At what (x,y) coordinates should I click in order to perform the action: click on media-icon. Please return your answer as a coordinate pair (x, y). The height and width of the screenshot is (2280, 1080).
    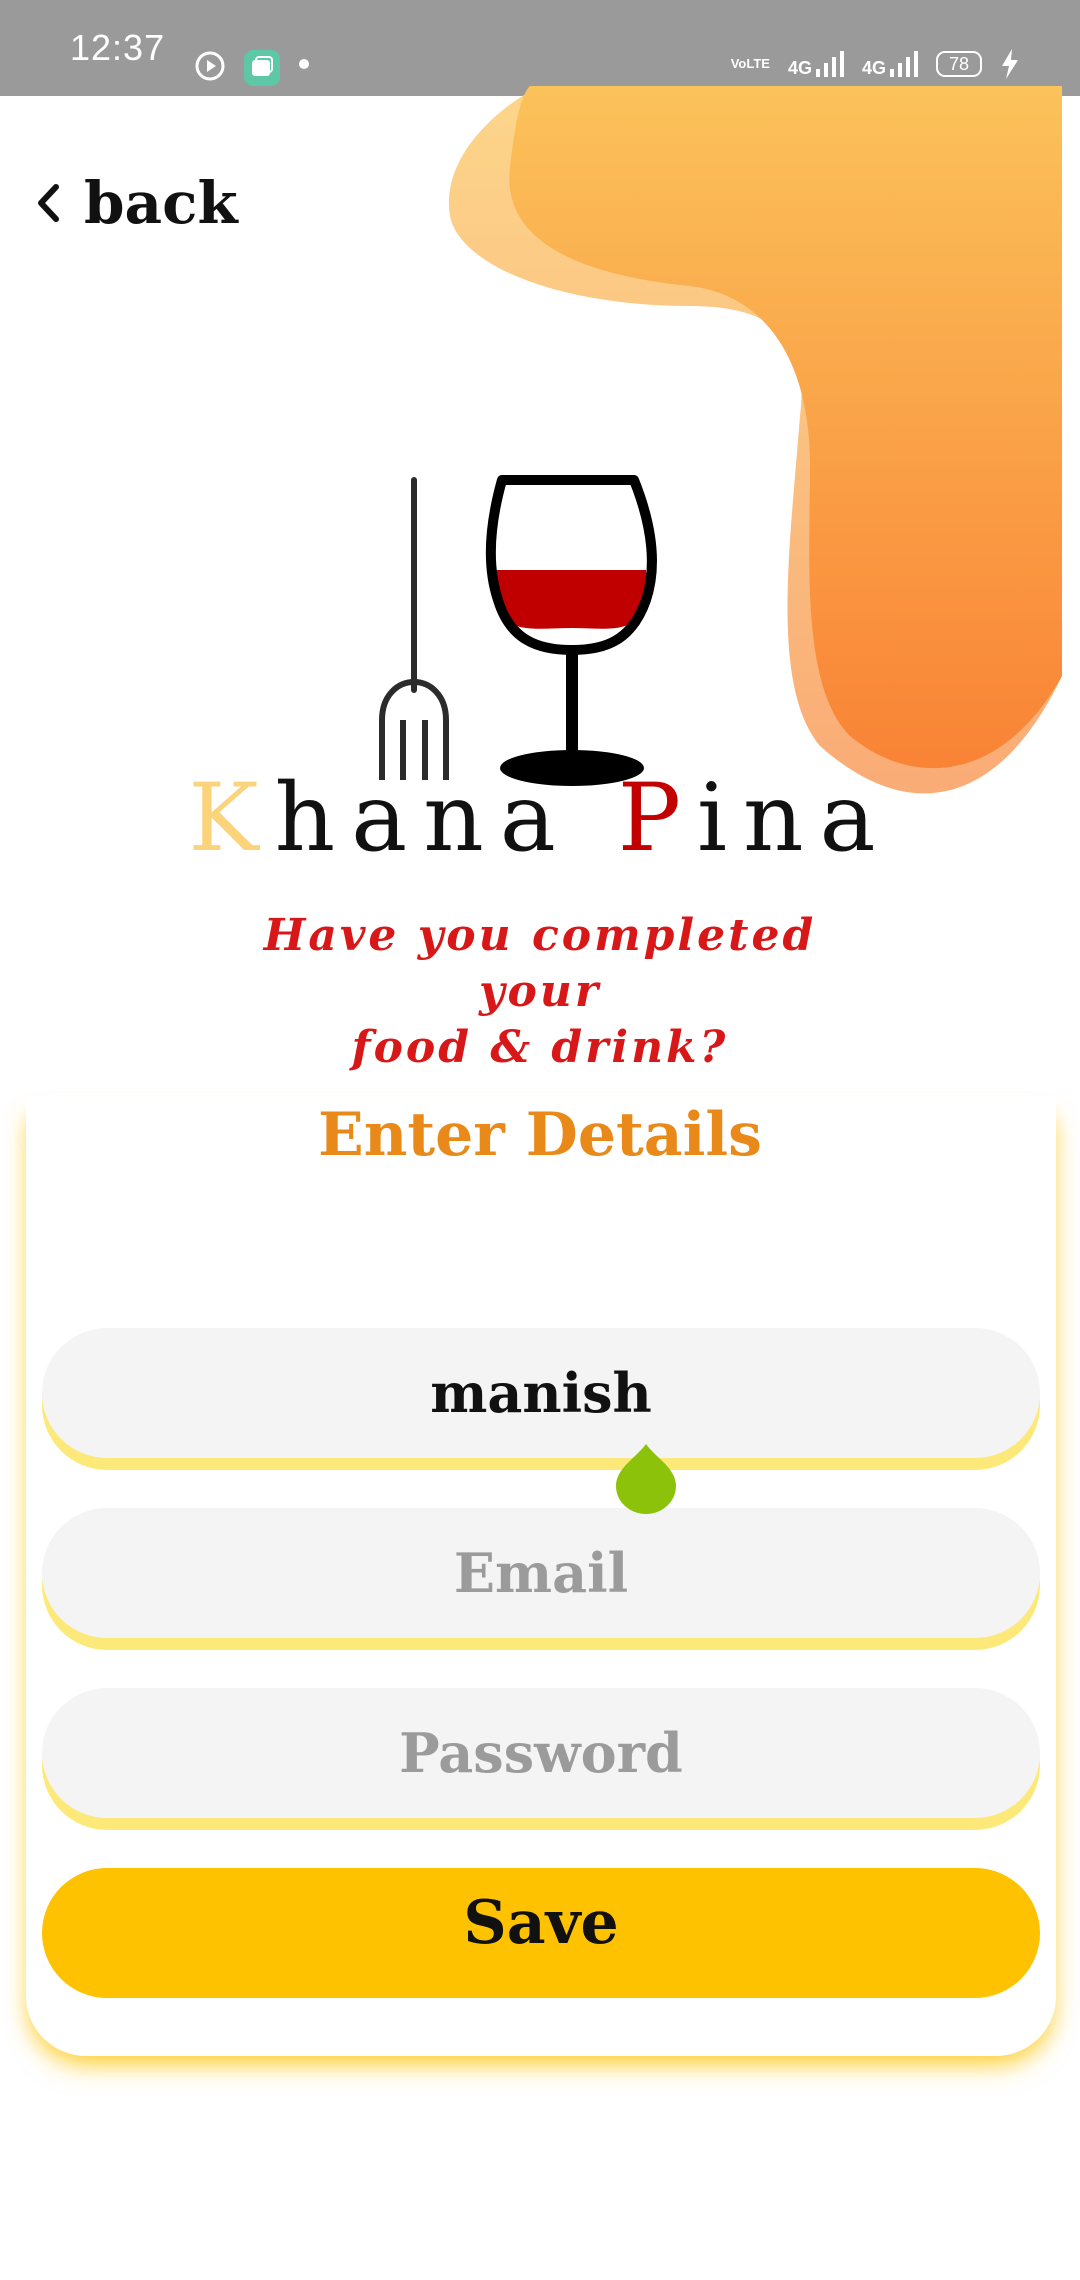
    Looking at the image, I should click on (210, 66).